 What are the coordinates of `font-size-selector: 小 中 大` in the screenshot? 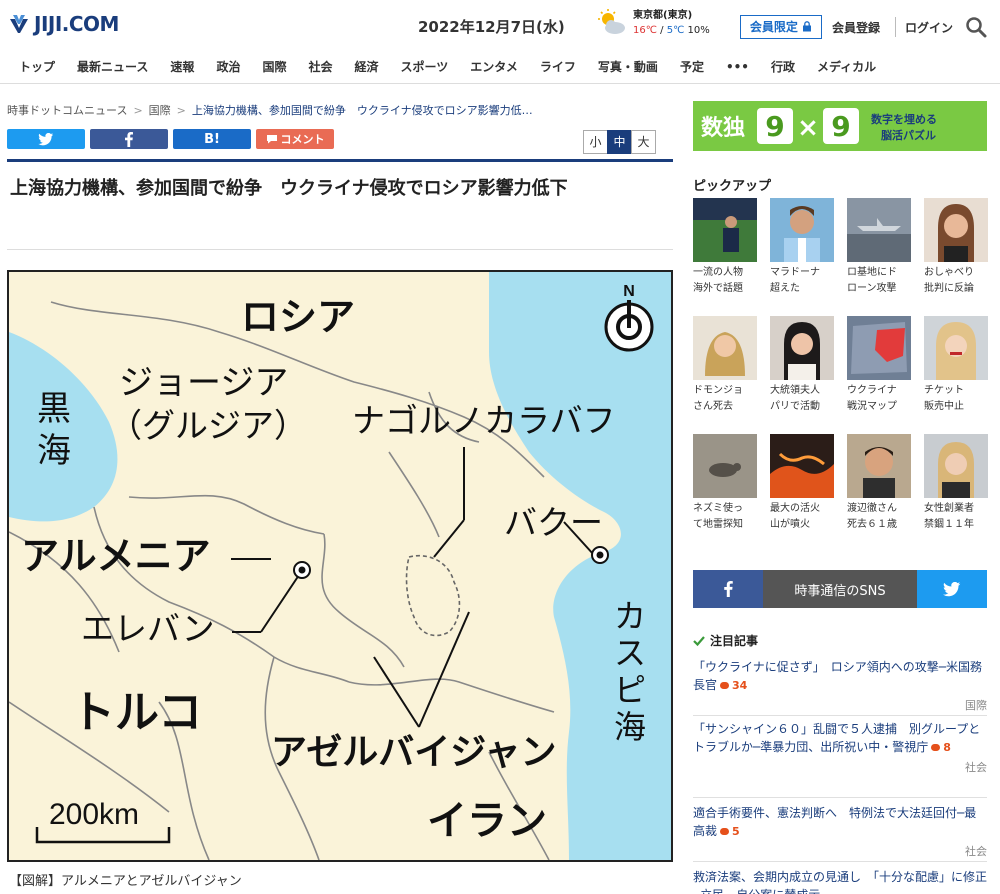 It's located at (619, 142).